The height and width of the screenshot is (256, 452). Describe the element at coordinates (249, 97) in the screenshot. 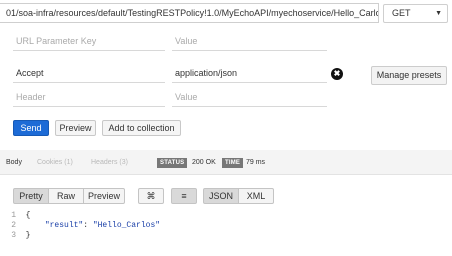

I see `new-header-value-input: Value` at that location.